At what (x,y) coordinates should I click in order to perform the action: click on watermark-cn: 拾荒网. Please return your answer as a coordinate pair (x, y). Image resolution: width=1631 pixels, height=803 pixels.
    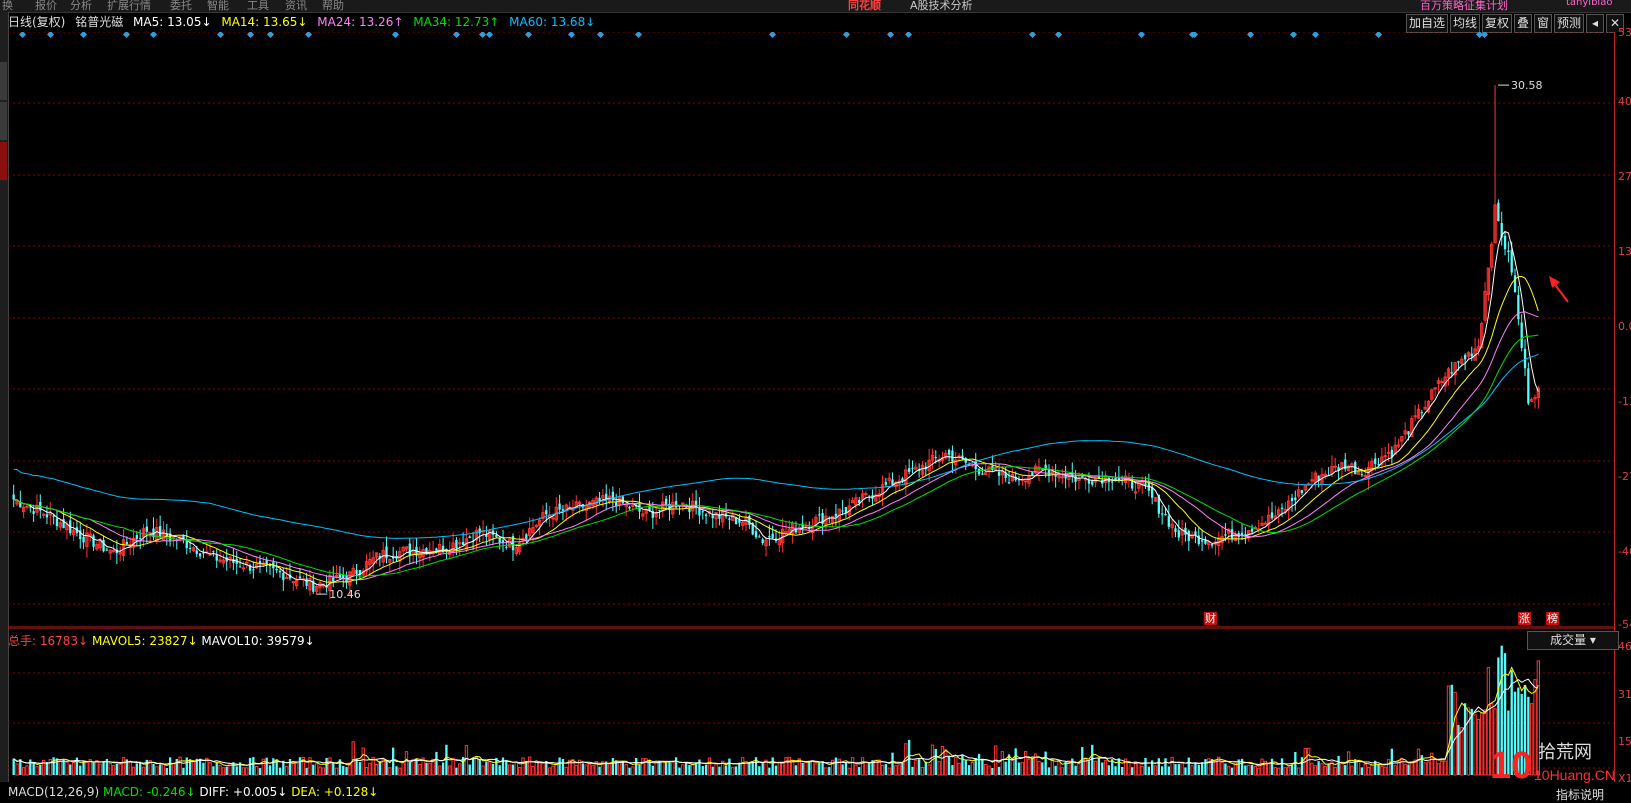
    Looking at the image, I should click on (1565, 752).